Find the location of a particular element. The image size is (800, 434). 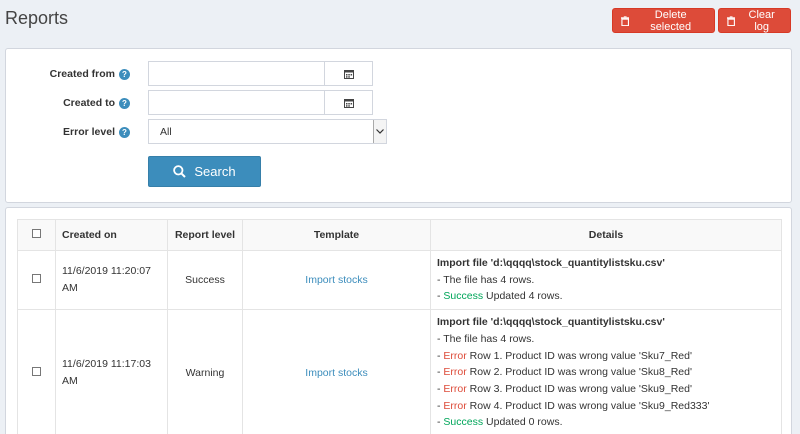

header-details: Details is located at coordinates (606, 235).